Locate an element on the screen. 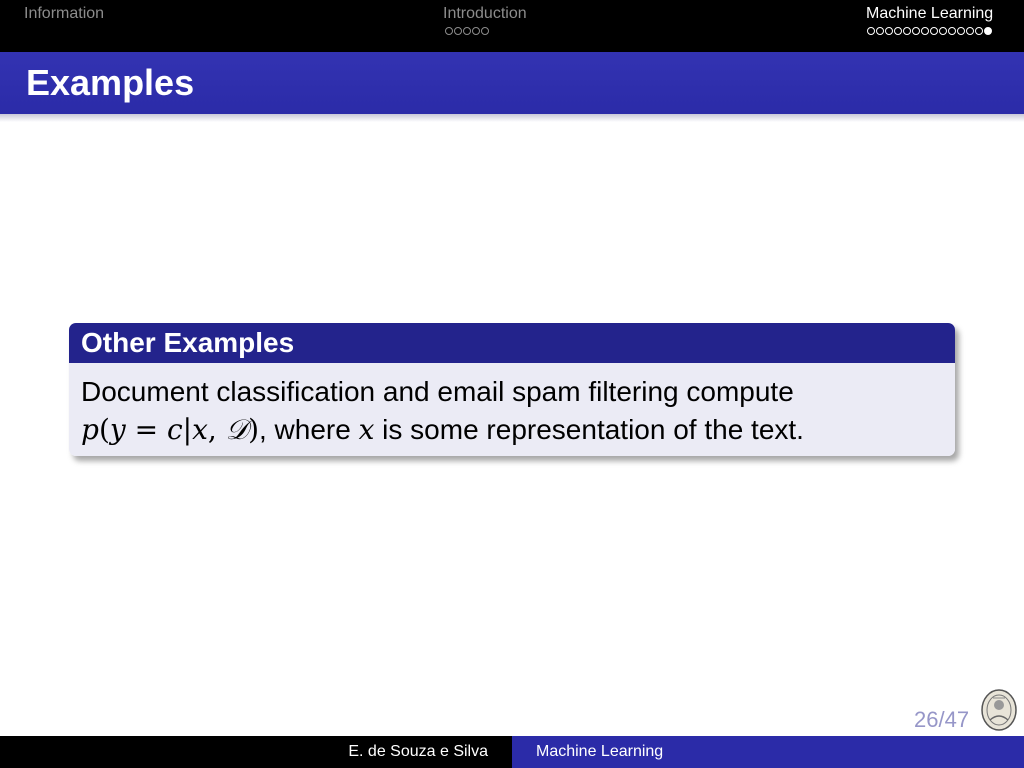  footer-author-section: E. de Souza e Silva is located at coordinates (256, 752).